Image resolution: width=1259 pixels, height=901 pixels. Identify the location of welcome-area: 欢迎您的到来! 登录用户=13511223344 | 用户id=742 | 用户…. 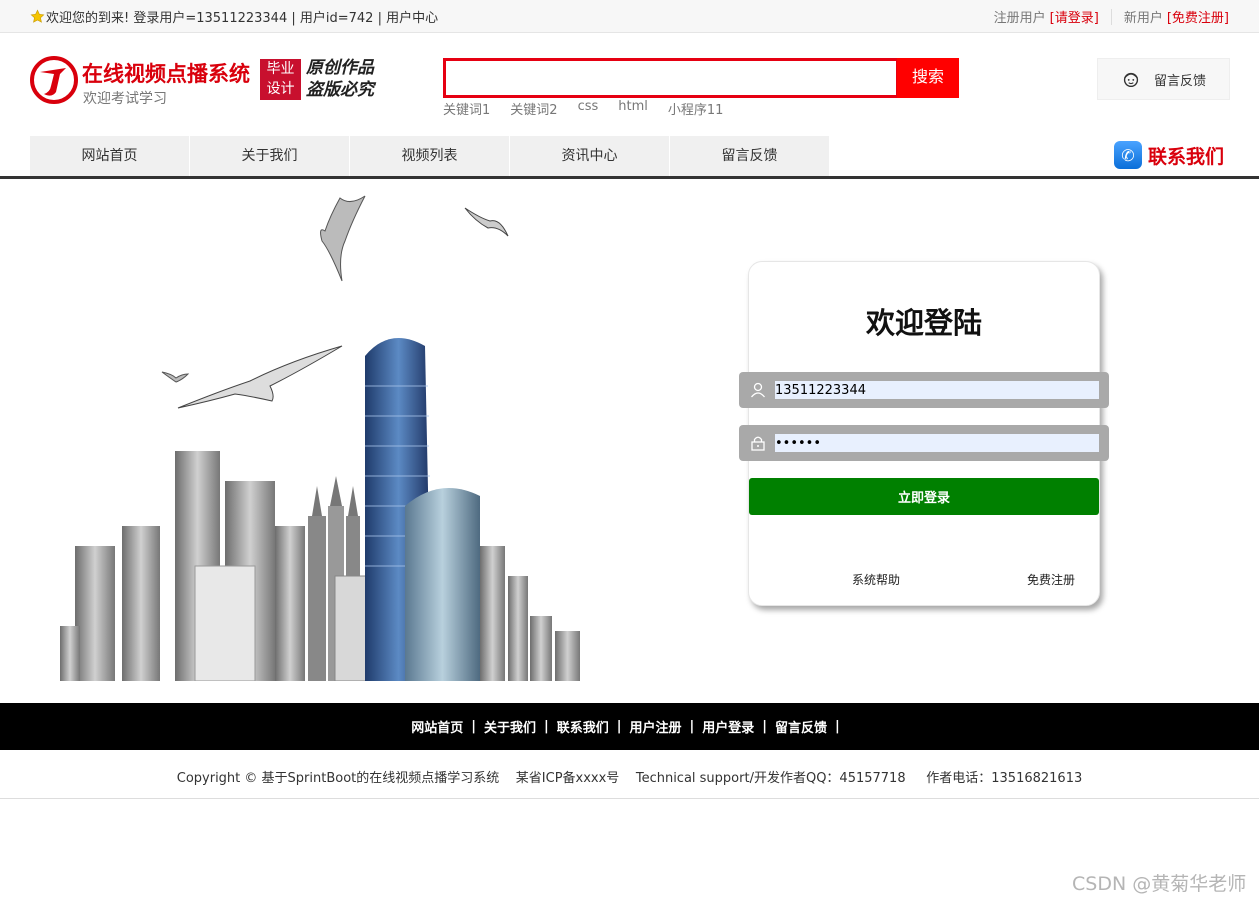
(234, 16).